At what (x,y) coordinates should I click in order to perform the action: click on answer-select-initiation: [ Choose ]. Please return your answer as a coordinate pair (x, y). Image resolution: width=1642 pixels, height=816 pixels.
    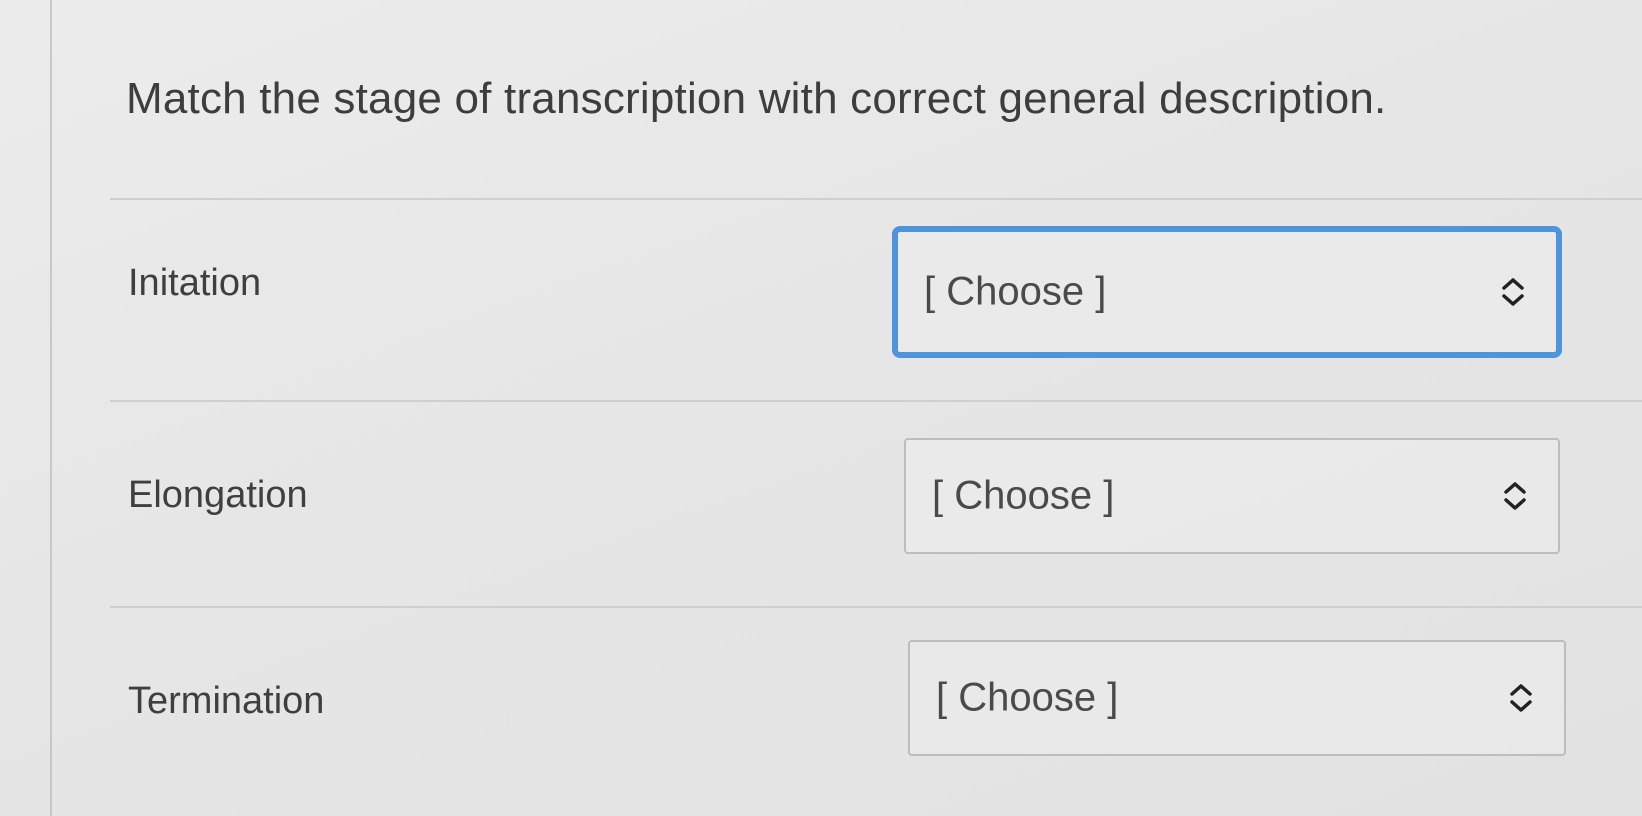
    Looking at the image, I should click on (1227, 292).